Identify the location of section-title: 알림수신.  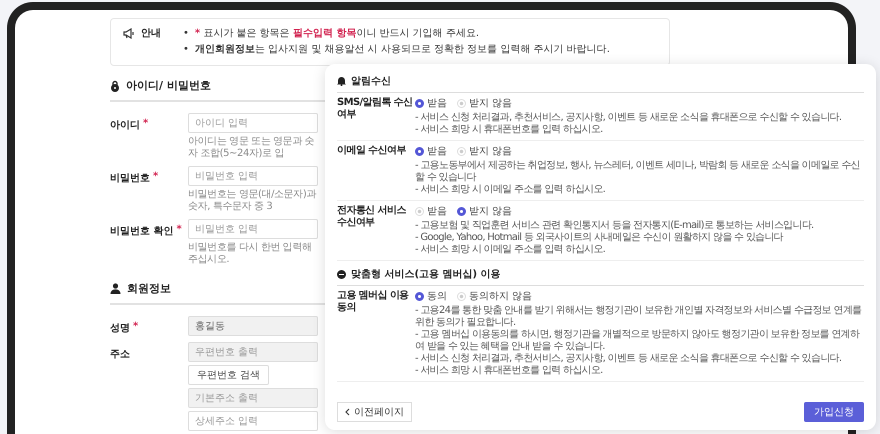
(371, 81).